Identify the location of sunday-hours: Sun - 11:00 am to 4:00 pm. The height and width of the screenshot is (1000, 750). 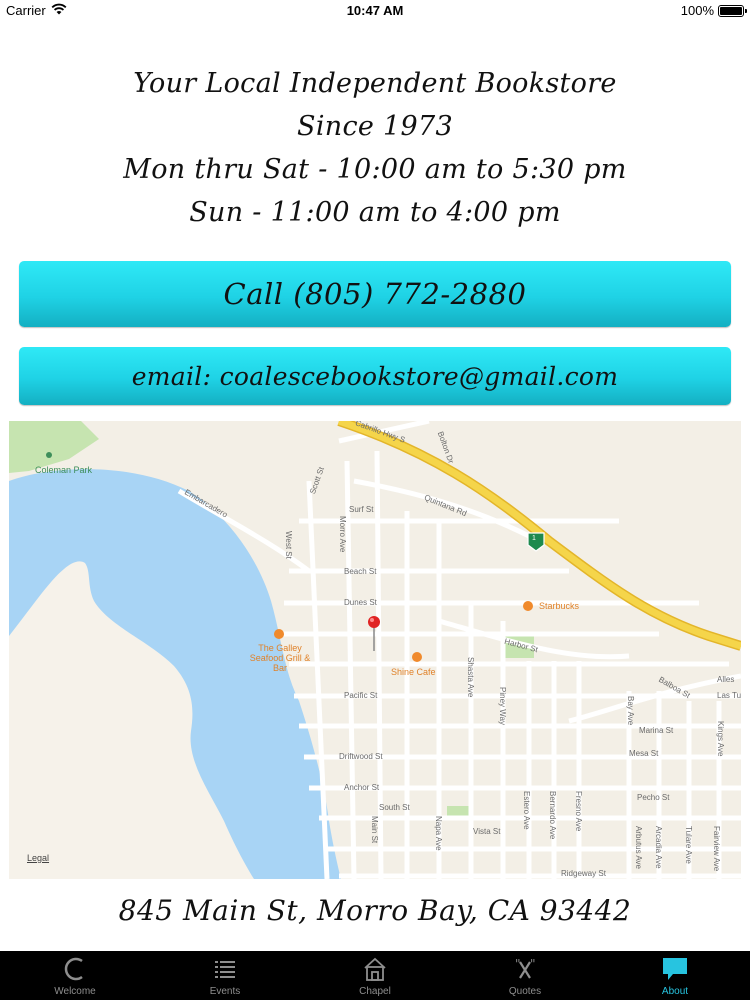
(375, 212).